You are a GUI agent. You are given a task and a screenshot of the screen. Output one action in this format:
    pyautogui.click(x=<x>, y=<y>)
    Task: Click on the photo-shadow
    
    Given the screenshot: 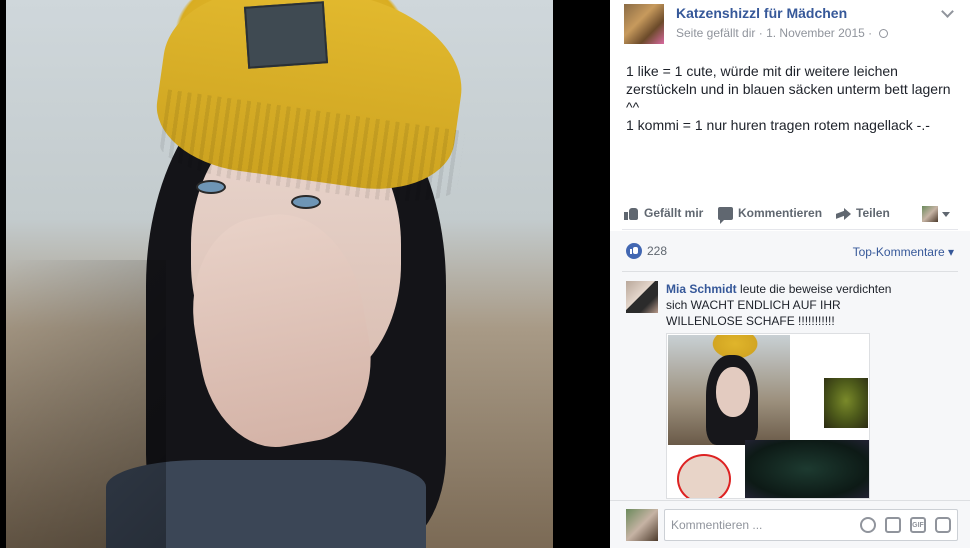 What is the action you would take?
    pyautogui.click(x=86, y=404)
    